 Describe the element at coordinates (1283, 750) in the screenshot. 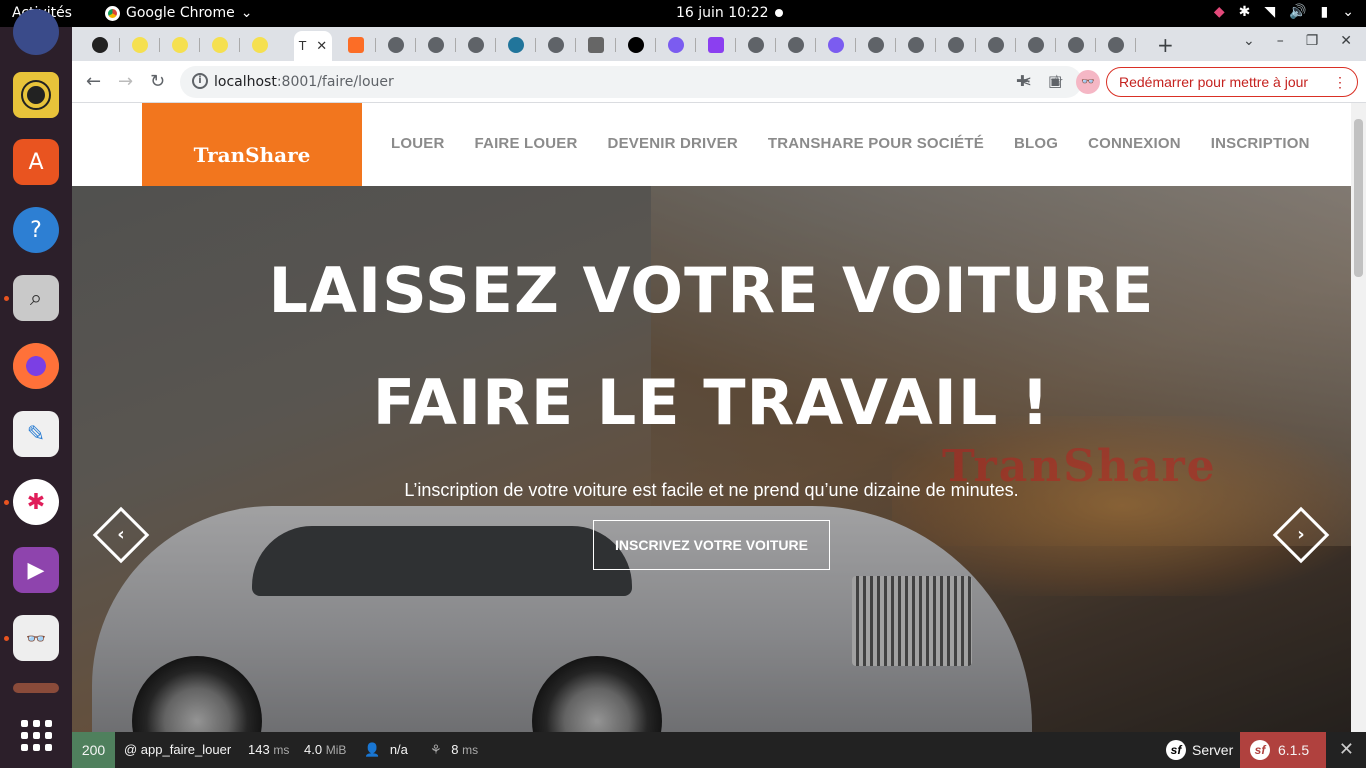

I see `symfony-version: sf 6.1.5` at that location.